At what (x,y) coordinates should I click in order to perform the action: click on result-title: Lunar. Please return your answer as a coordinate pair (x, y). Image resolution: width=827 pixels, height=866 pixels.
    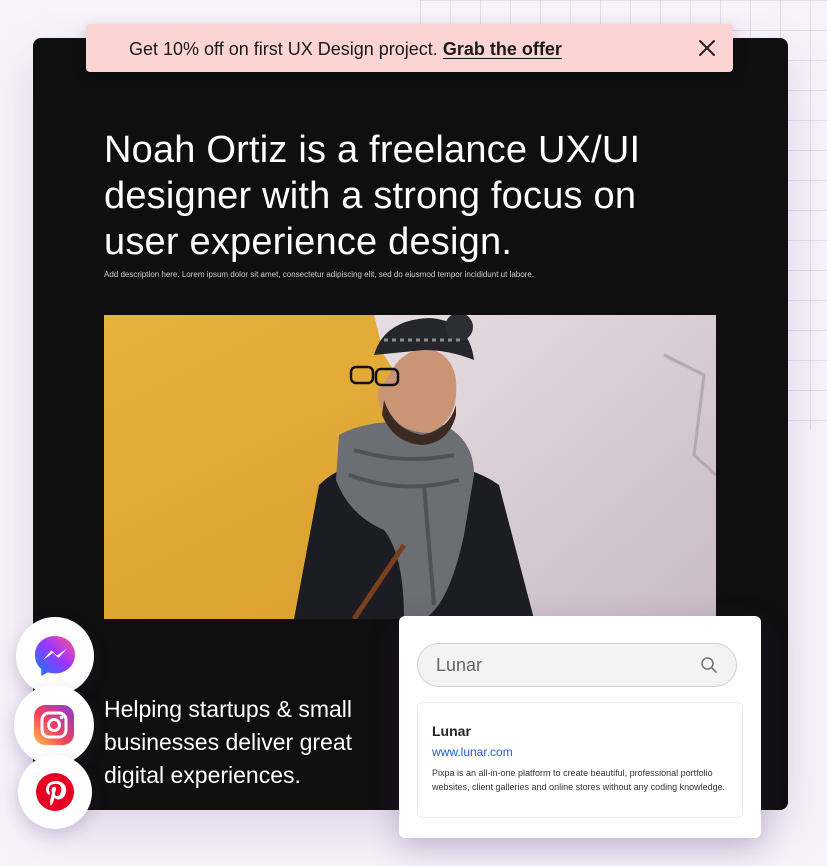
    Looking at the image, I should click on (451, 731).